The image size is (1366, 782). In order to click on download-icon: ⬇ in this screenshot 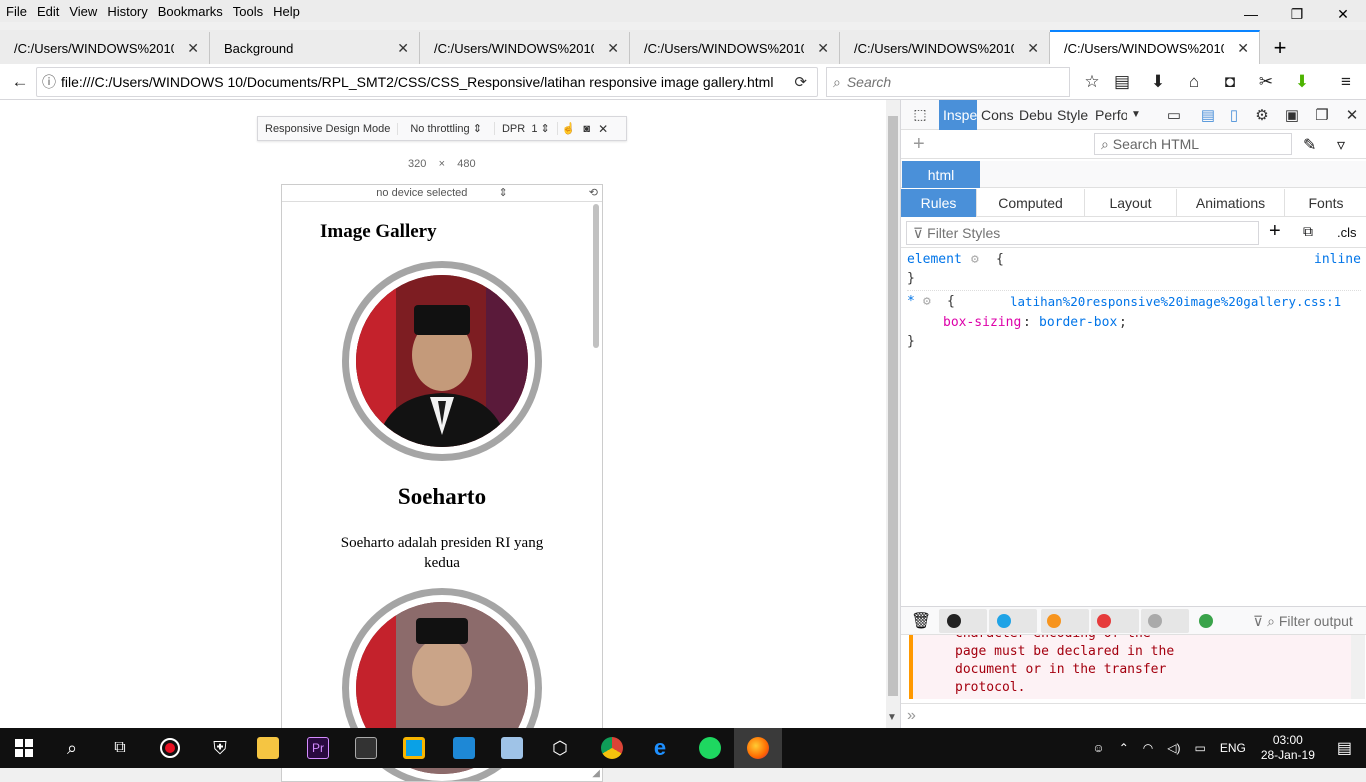, I will do `click(1158, 82)`.